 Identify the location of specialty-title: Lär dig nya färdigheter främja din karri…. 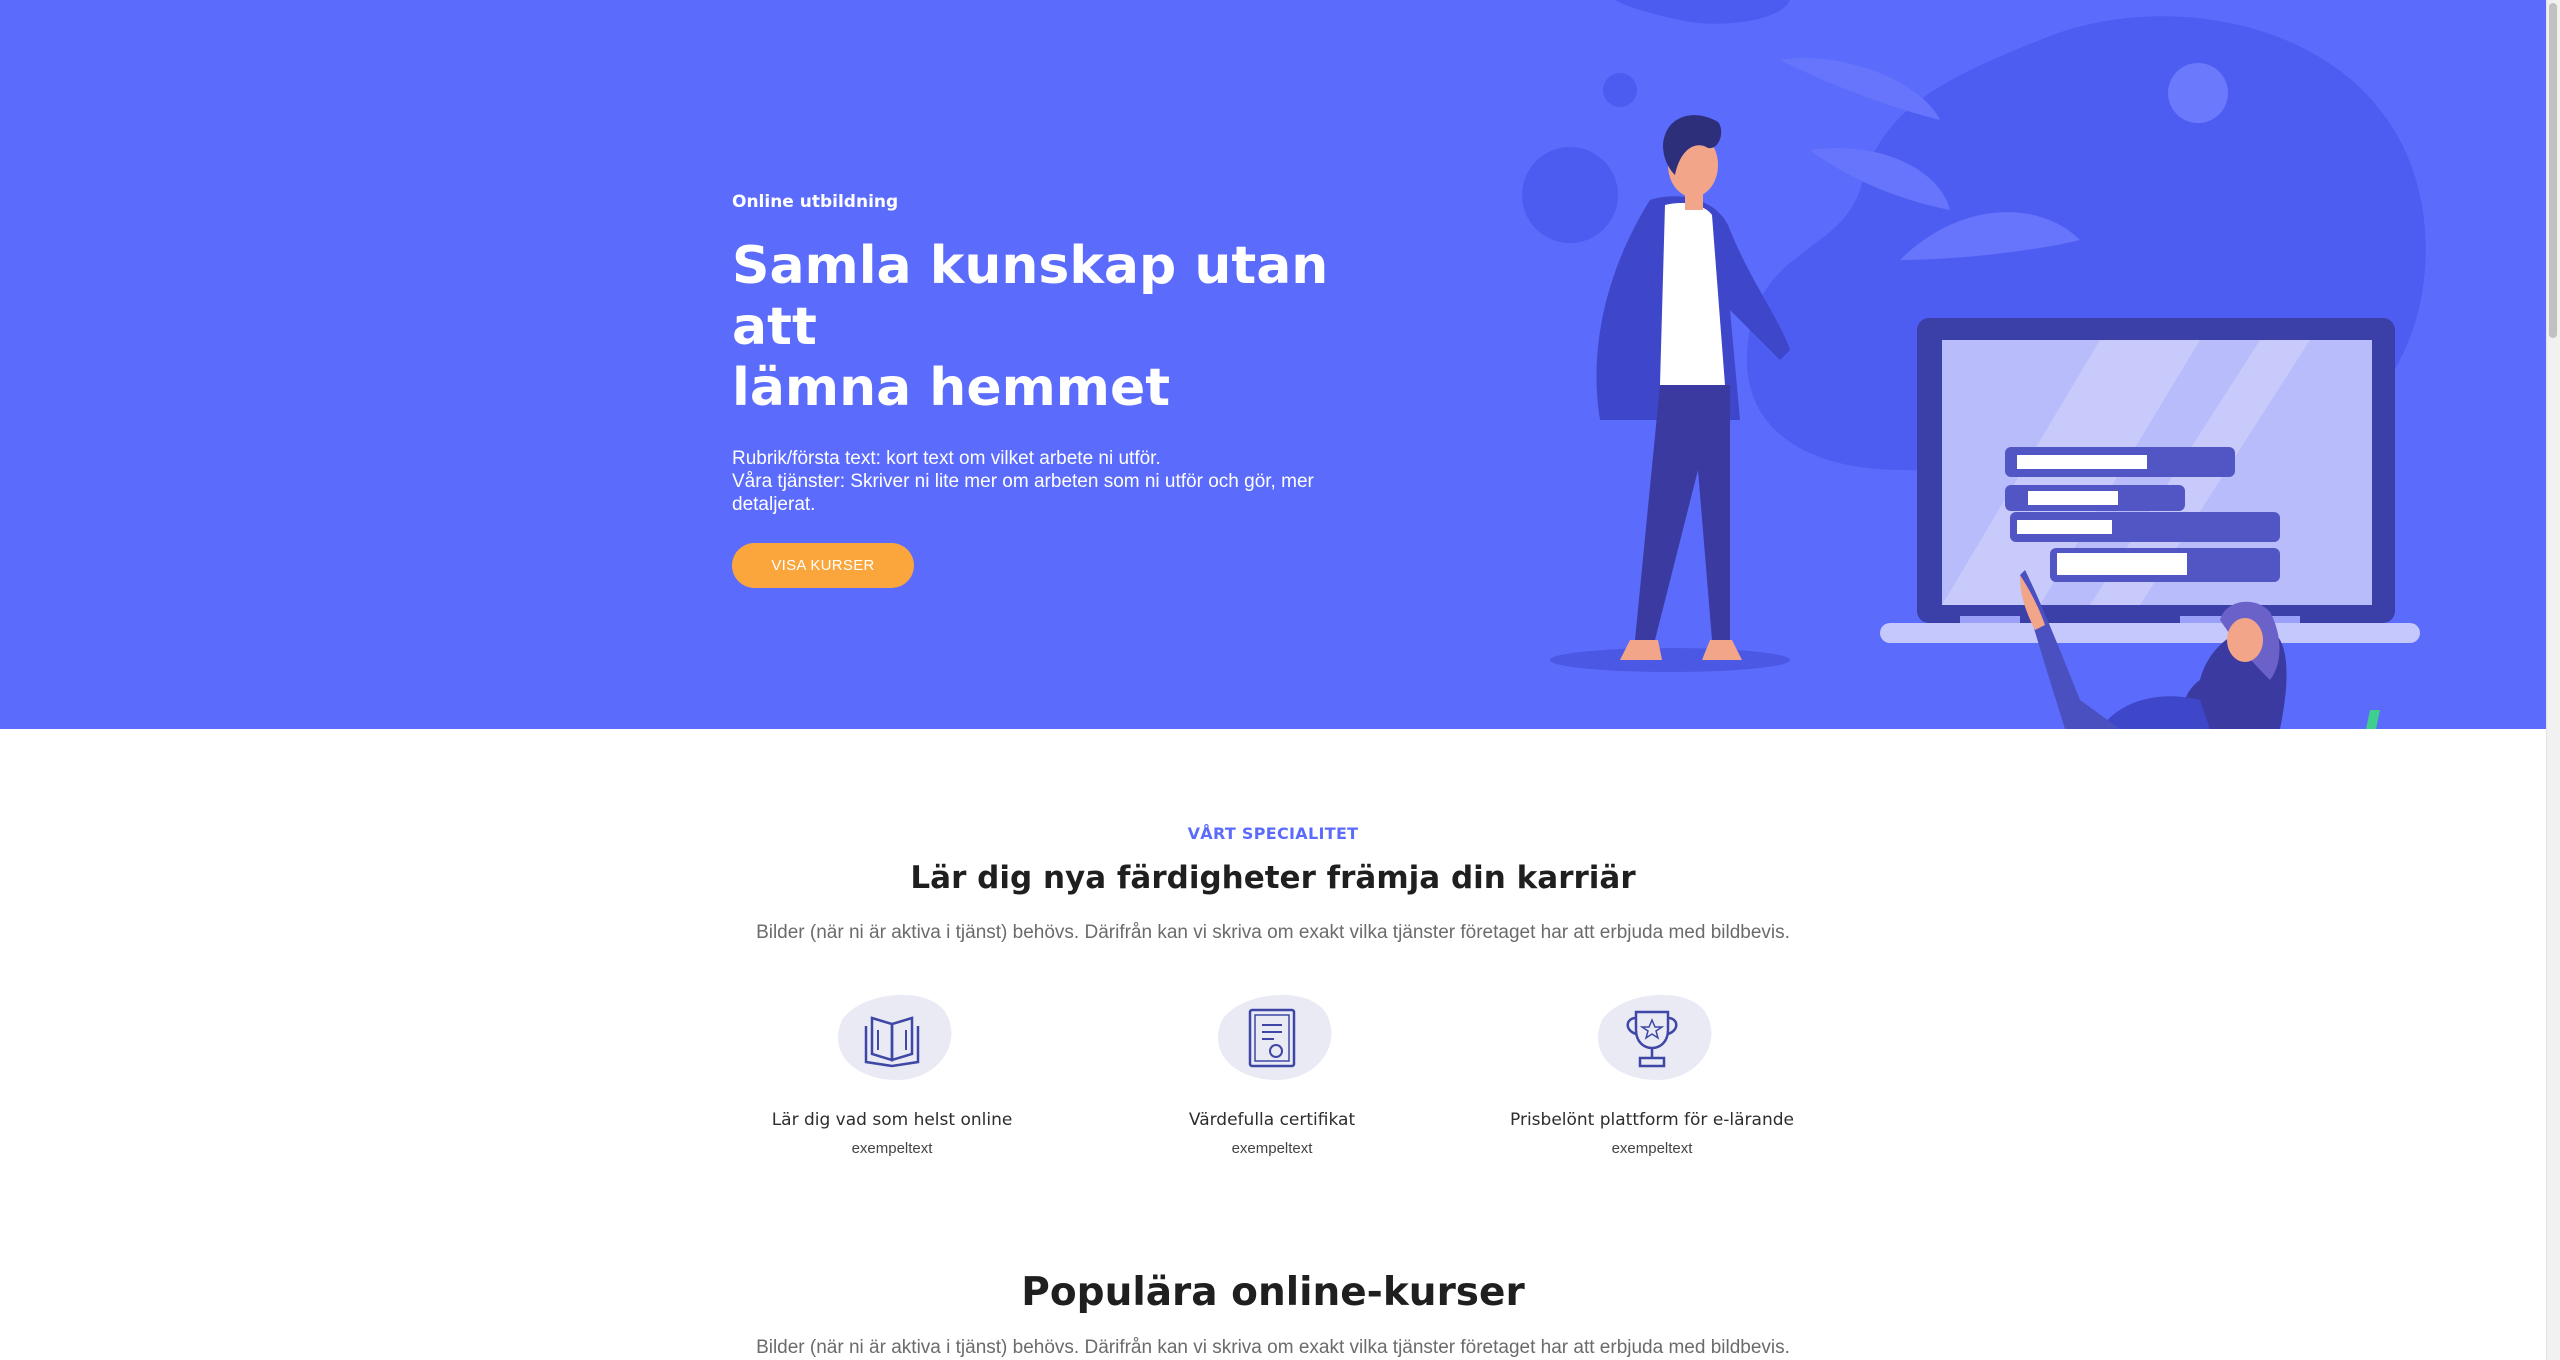
(1273, 878).